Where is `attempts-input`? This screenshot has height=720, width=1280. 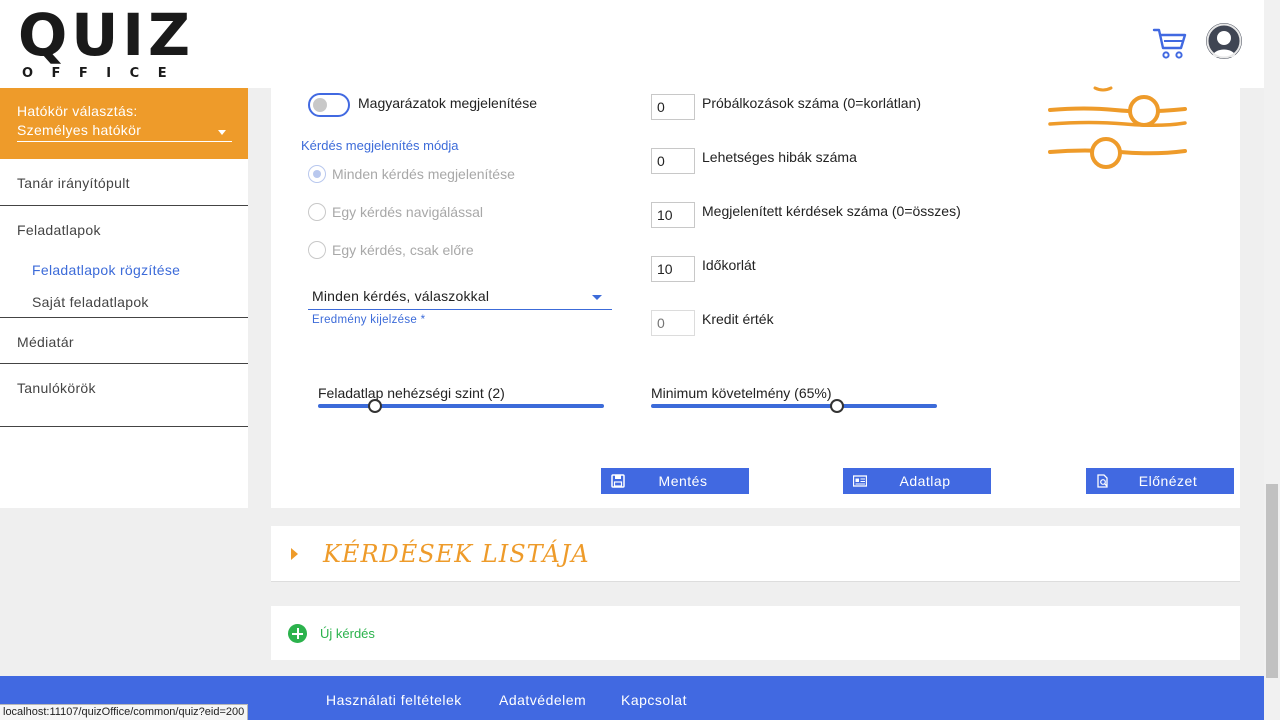 attempts-input is located at coordinates (673, 107).